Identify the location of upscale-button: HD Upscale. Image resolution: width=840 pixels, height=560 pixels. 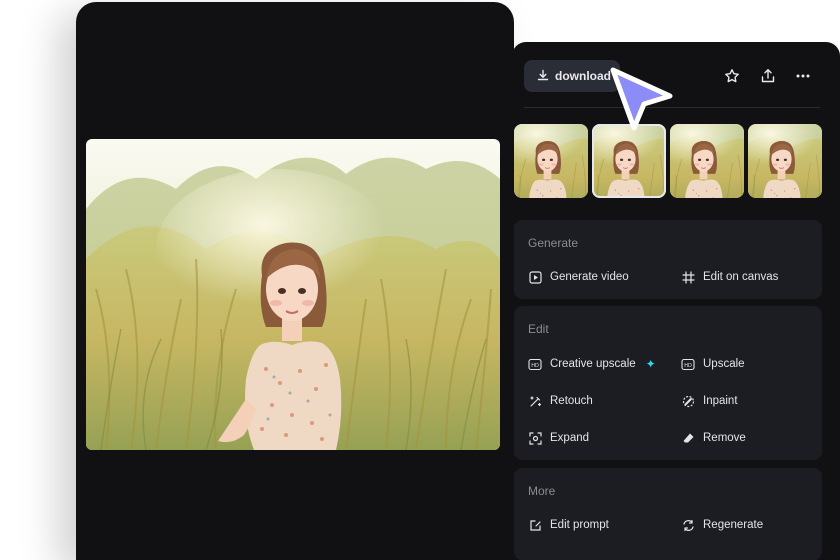
(713, 364).